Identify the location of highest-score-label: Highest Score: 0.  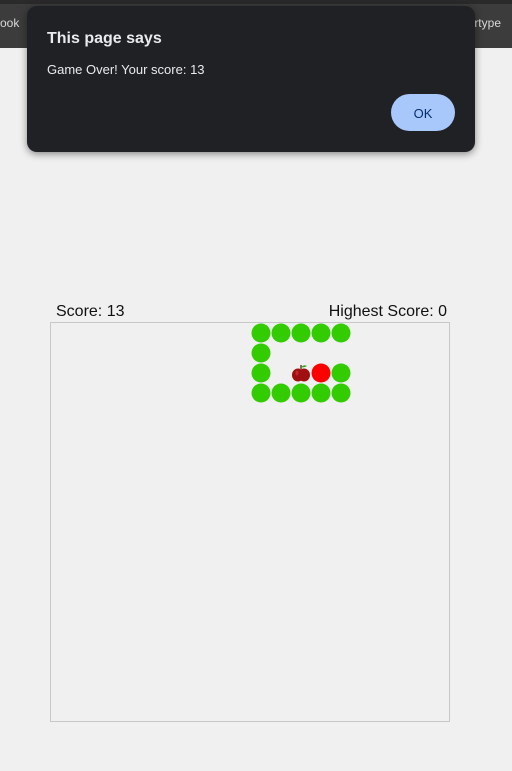
(387, 311).